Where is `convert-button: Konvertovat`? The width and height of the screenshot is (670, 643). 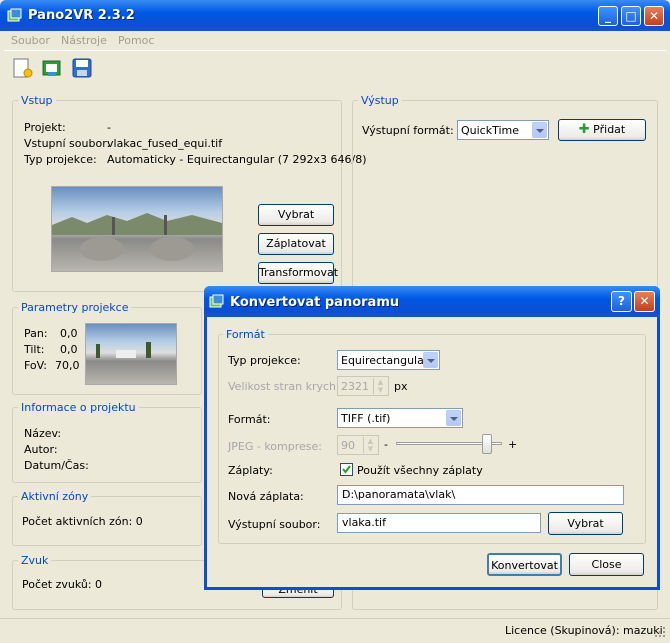
convert-button: Konvertovat is located at coordinates (524, 564).